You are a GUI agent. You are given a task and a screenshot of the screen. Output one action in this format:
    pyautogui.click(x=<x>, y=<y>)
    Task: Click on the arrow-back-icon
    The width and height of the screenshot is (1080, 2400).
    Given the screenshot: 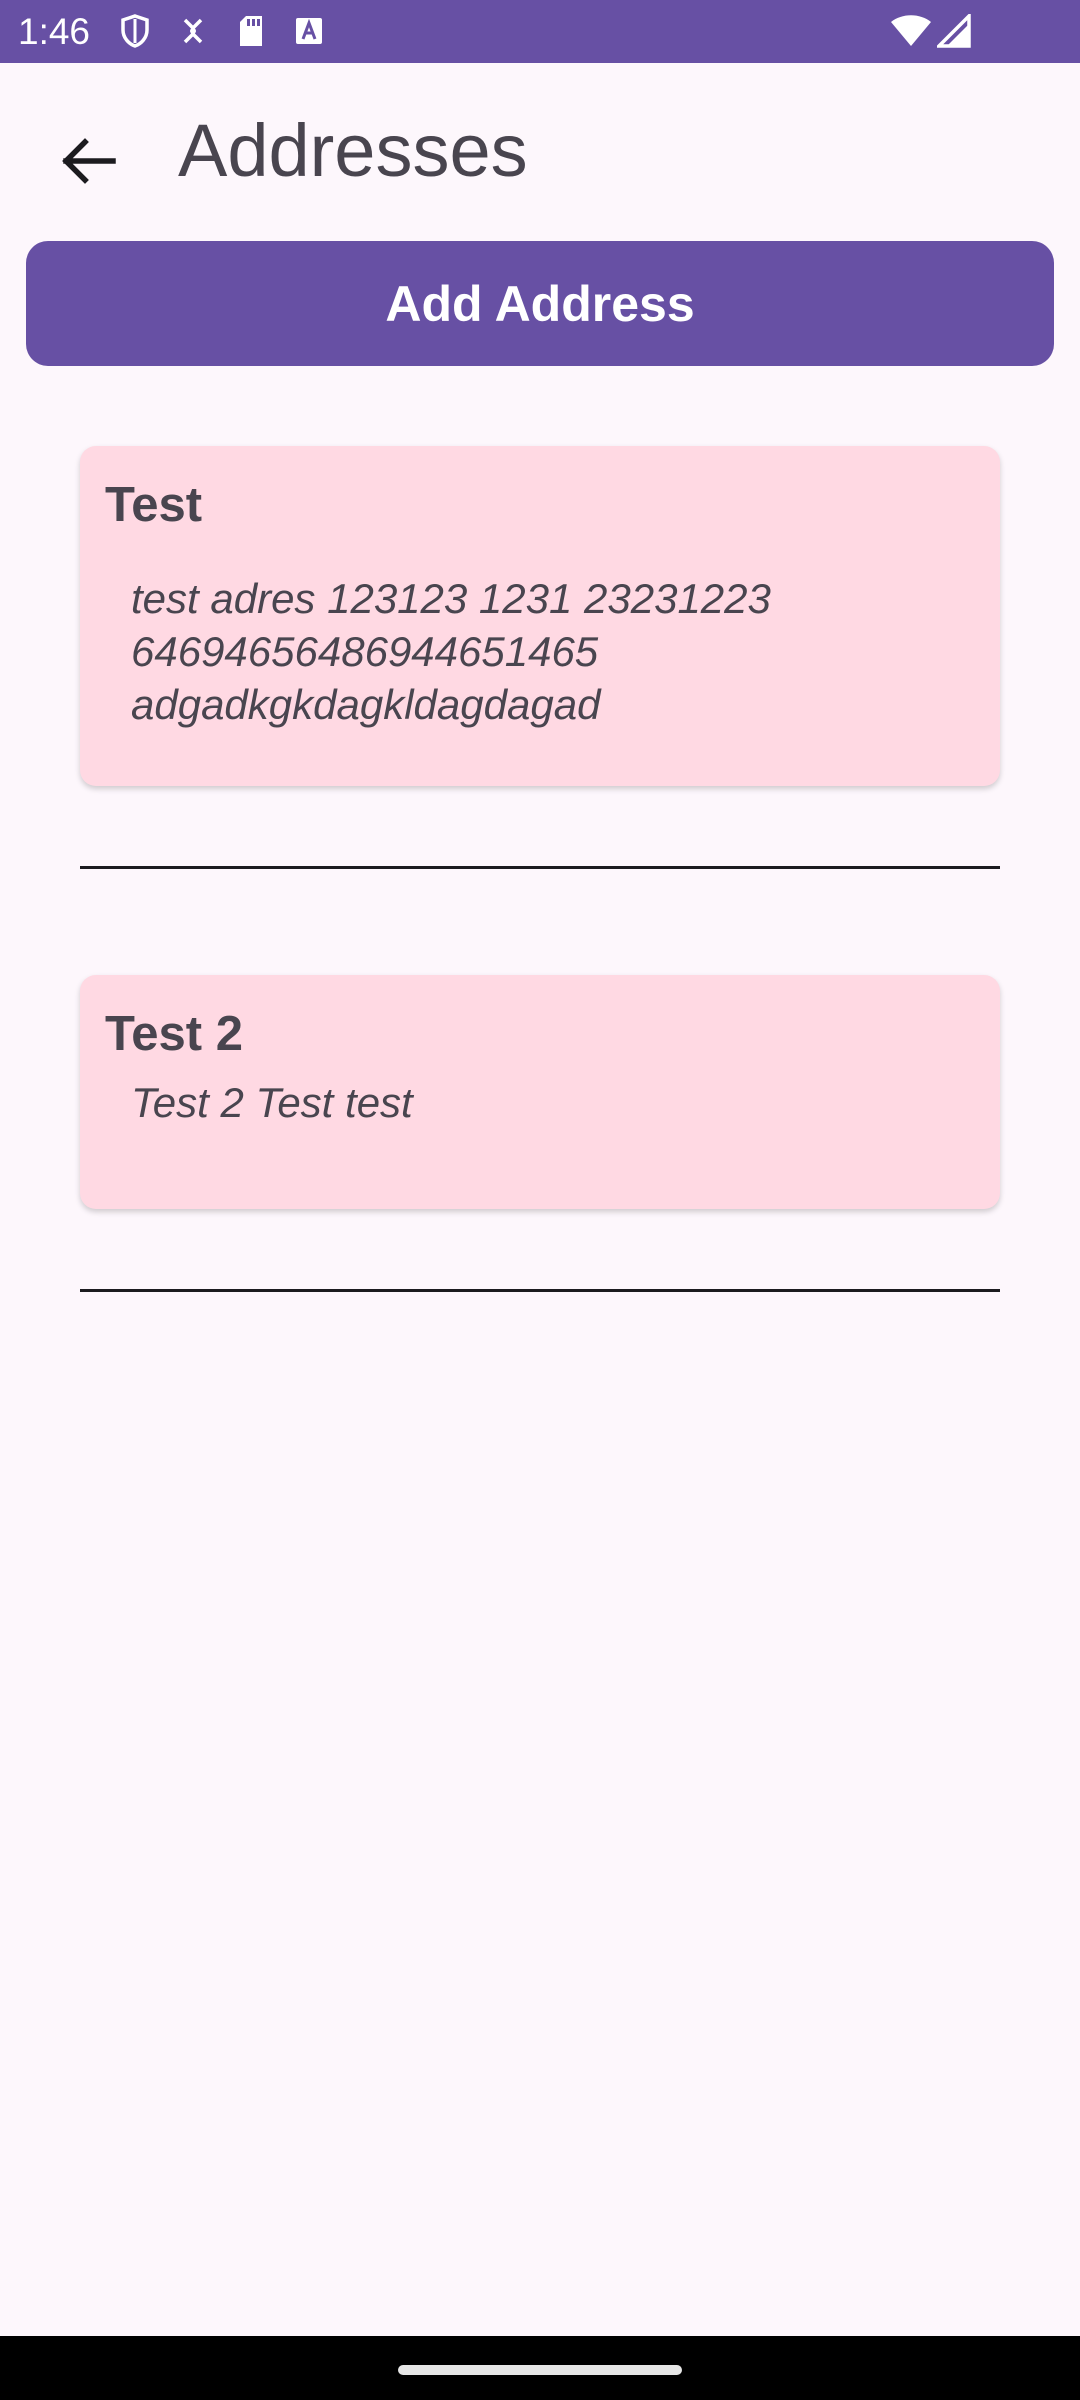 What is the action you would take?
    pyautogui.click(x=89, y=161)
    